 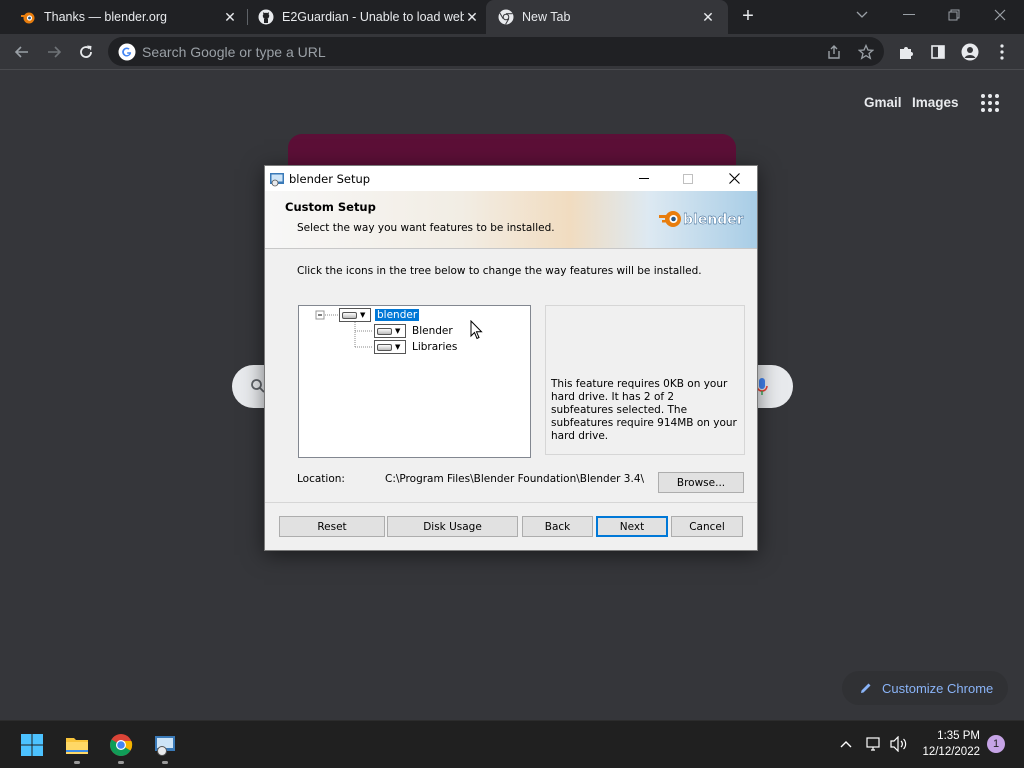 I want to click on forward-arrow-icon, so click(x=54, y=52).